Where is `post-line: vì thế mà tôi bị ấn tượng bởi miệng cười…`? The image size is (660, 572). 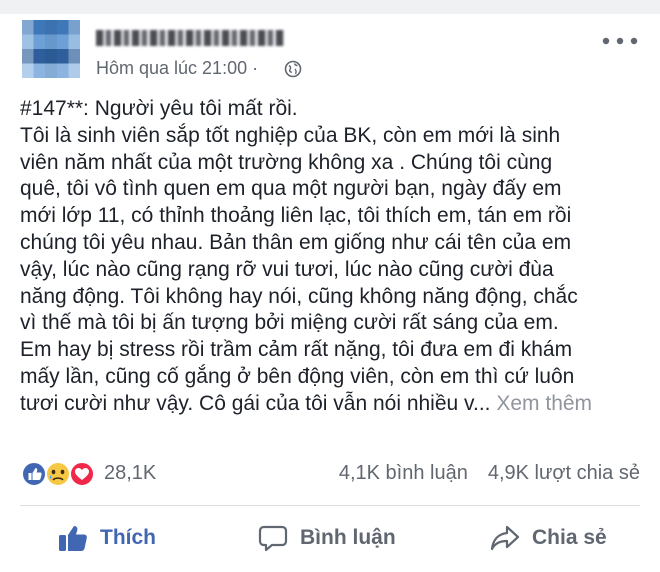
post-line: vì thế mà tôi bị ấn tượng bởi miệng cười… is located at coordinates (289, 323).